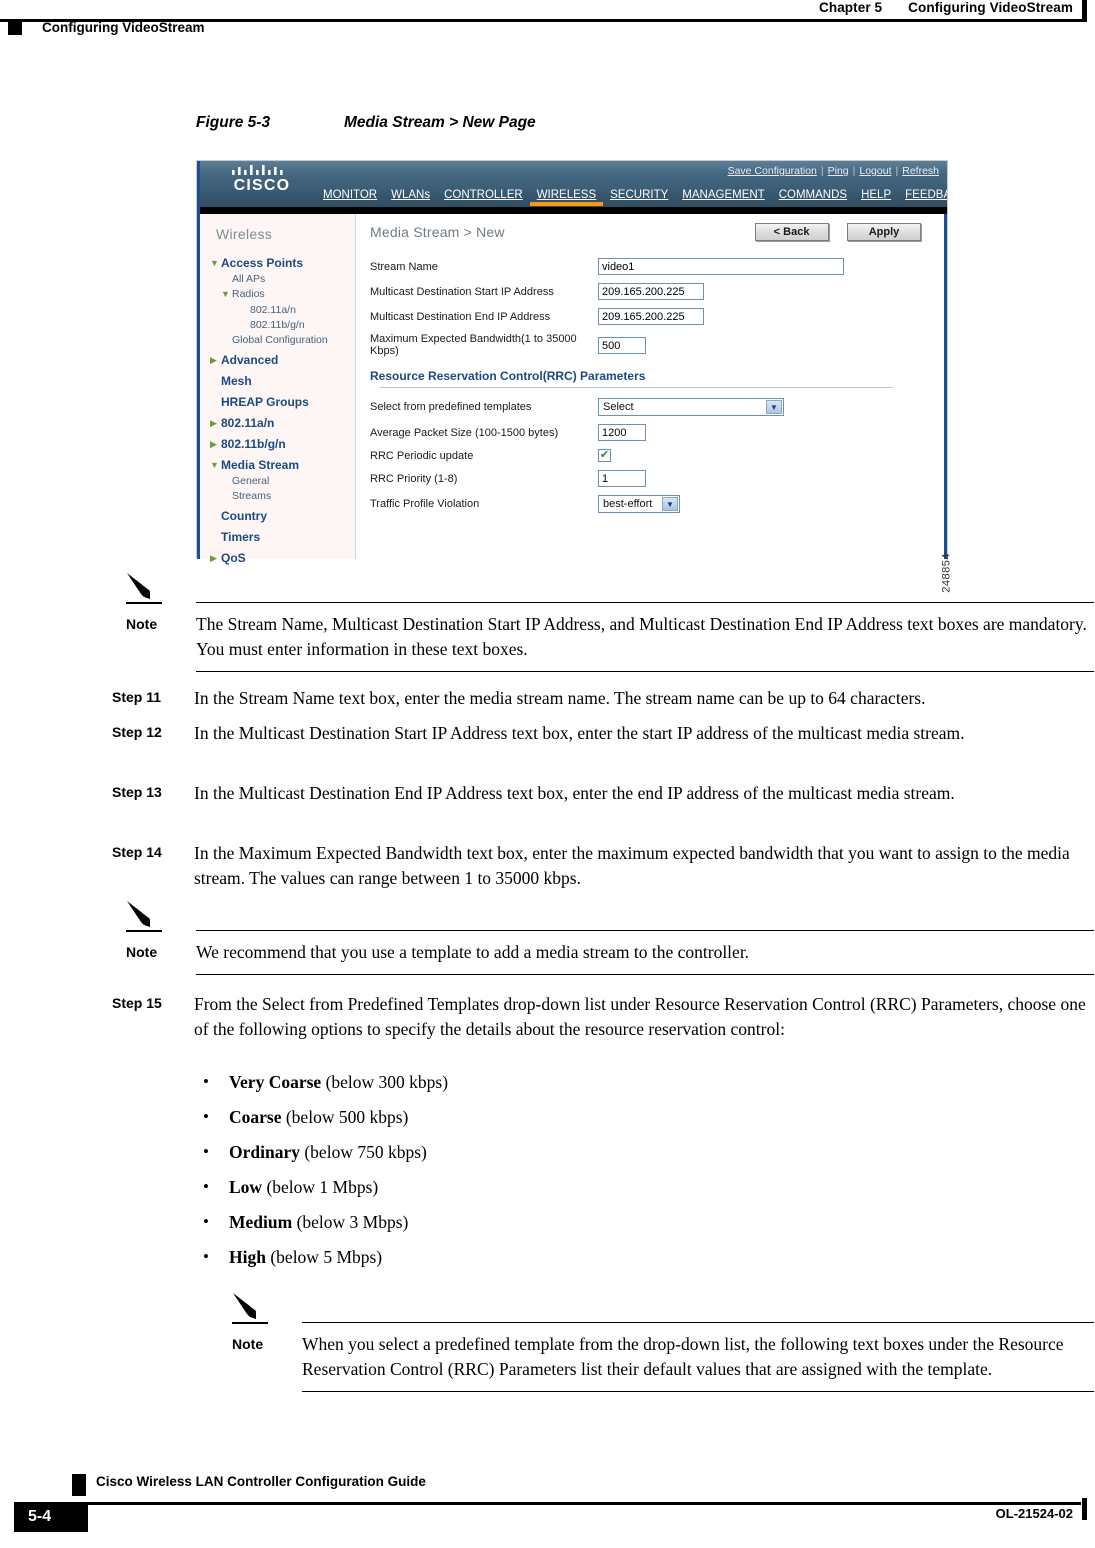 The height and width of the screenshot is (1548, 1095). I want to click on option-detail: (below 3 Mbps), so click(350, 1222).